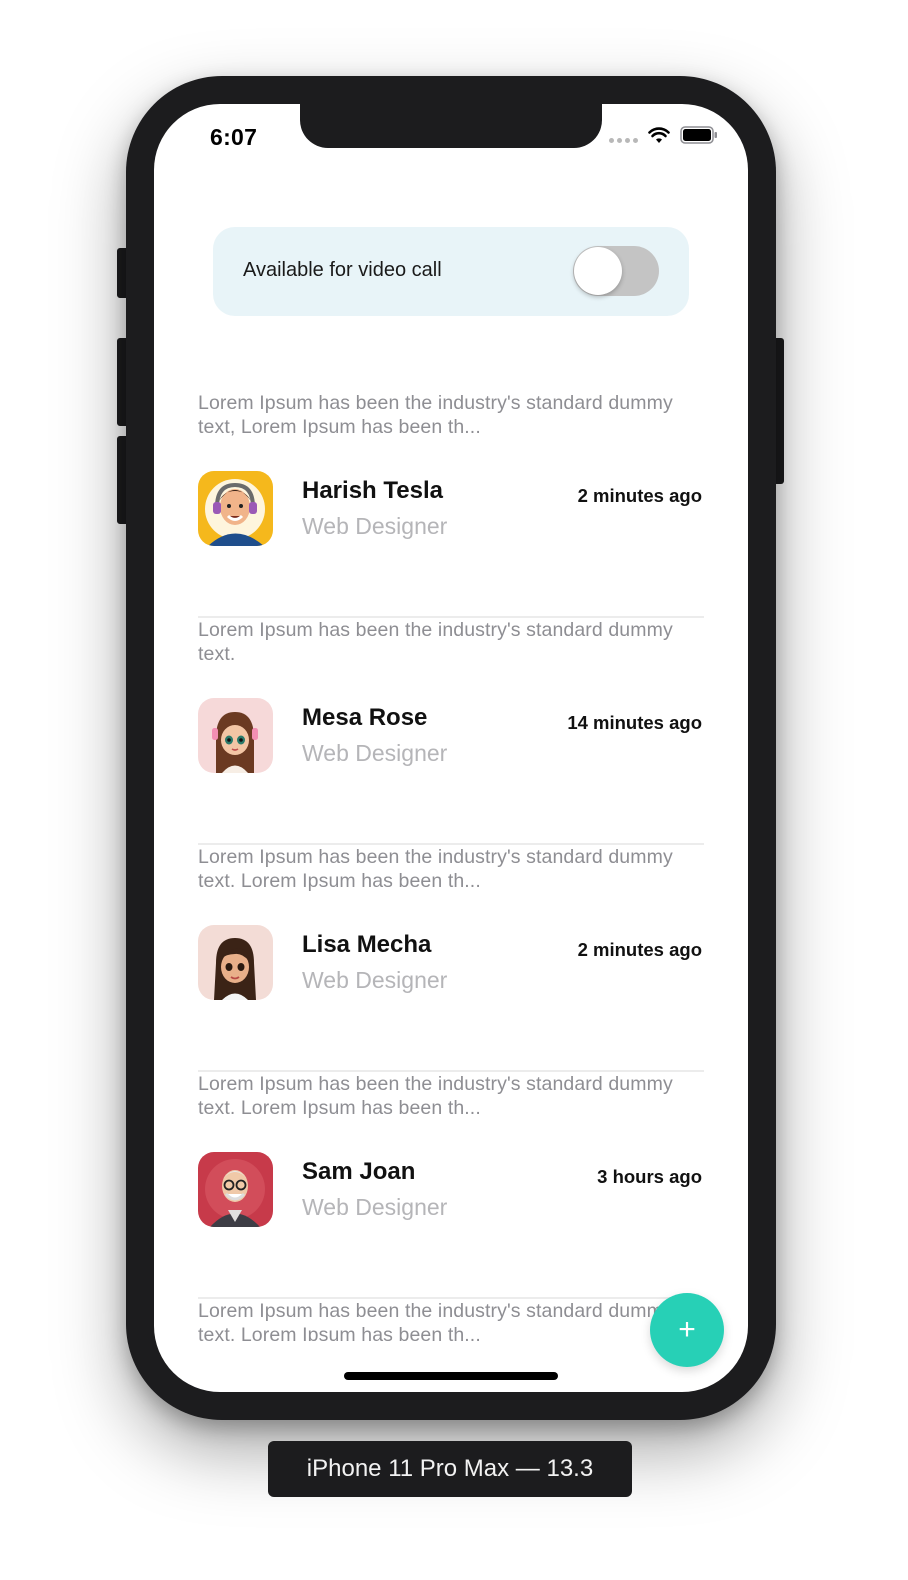  I want to click on video-call-toggle, so click(616, 271).